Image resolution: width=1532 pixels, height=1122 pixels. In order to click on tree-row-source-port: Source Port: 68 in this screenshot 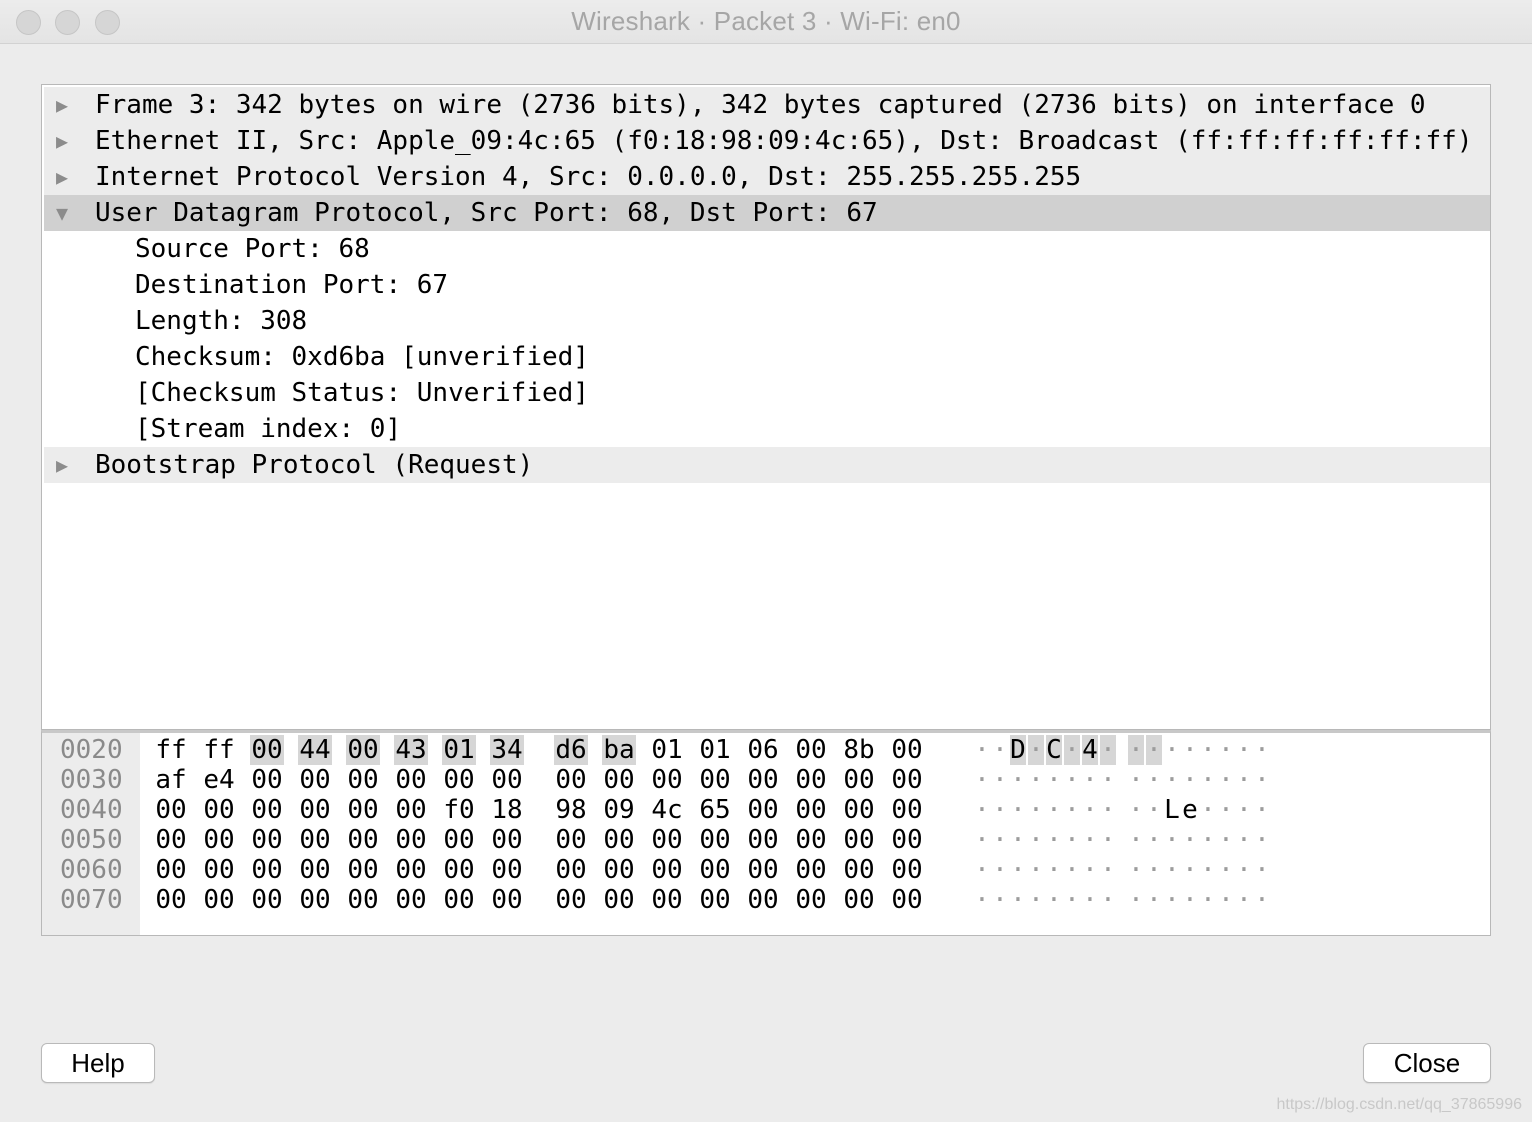, I will do `click(767, 249)`.